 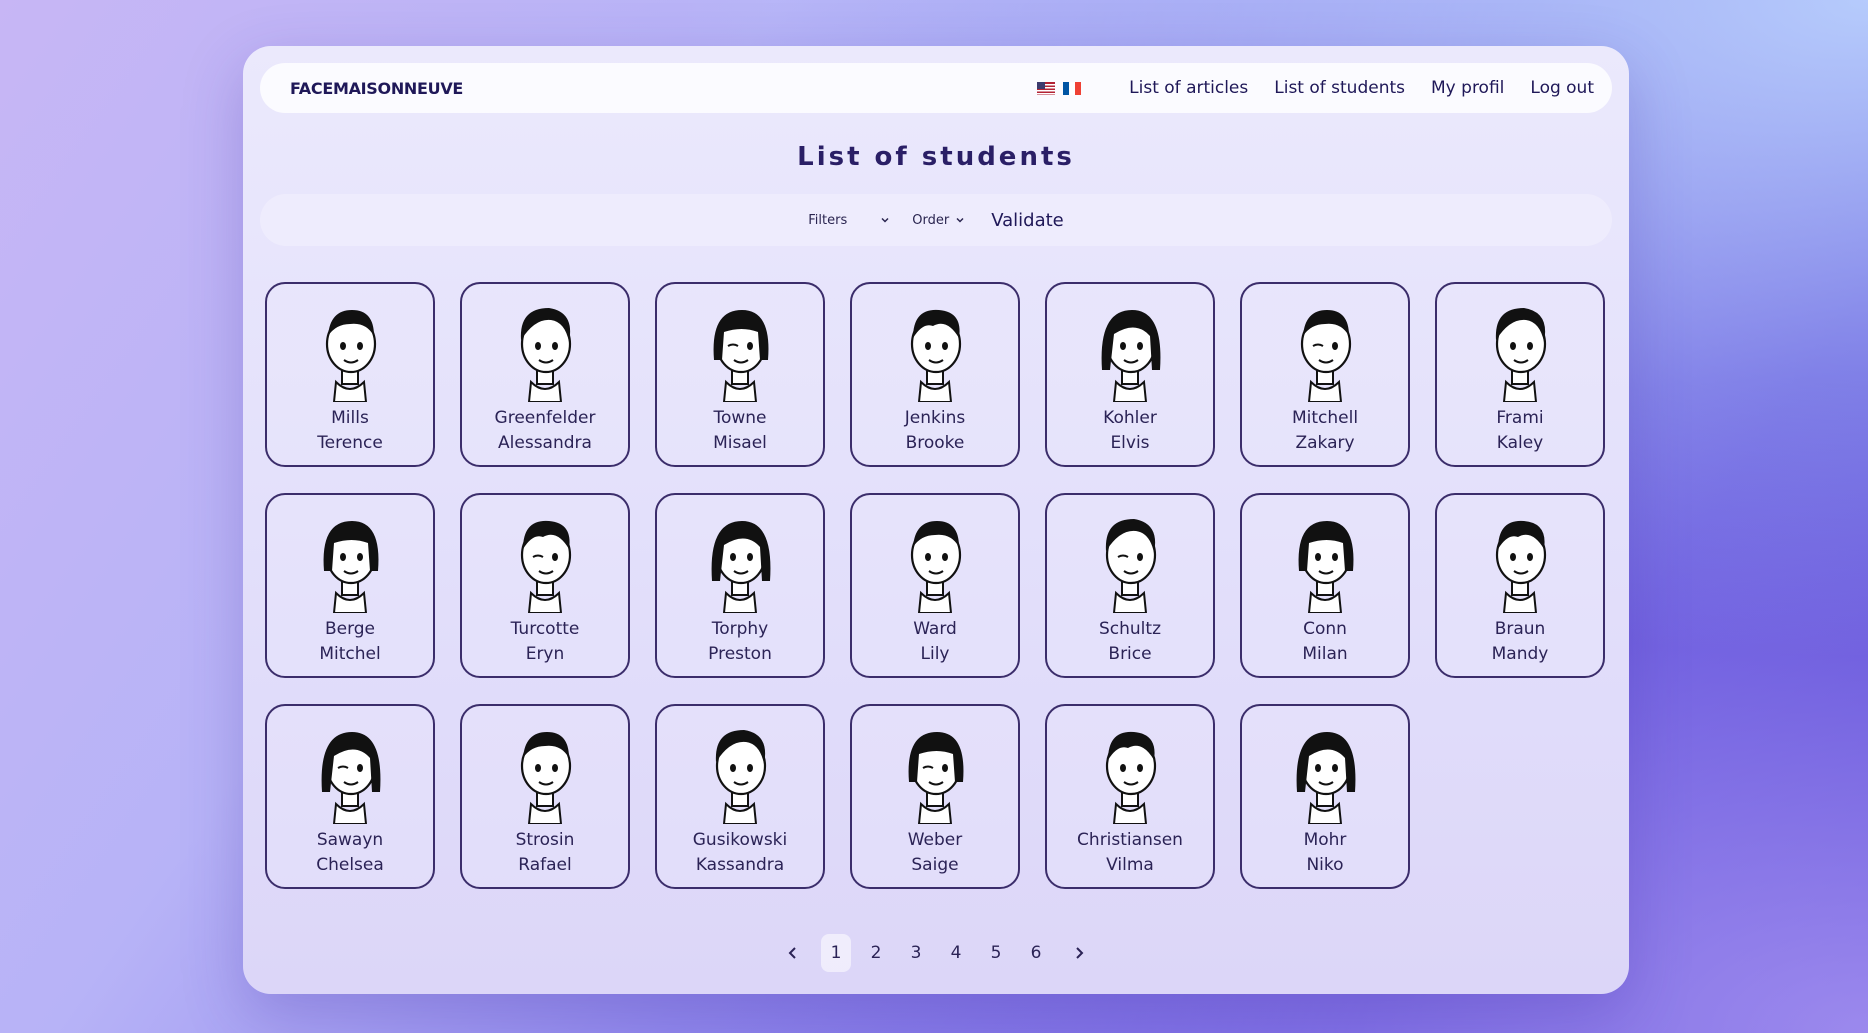 I want to click on student-name: Braun Mandy, so click(x=1520, y=642).